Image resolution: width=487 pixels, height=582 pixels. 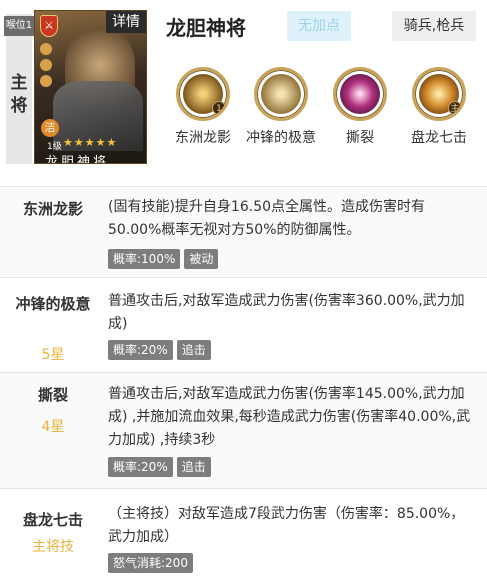 I want to click on equipment-slots, so click(x=47, y=67).